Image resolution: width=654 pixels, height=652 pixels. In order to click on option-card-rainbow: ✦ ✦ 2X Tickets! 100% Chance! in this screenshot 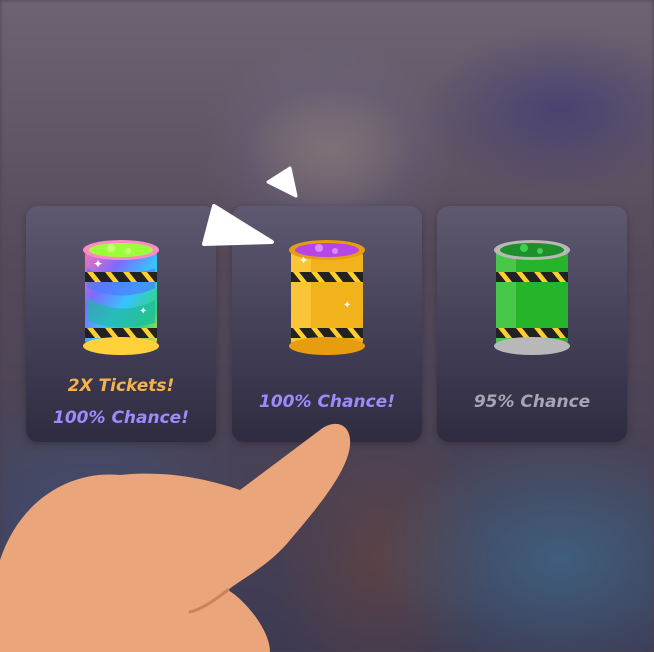, I will do `click(121, 324)`.